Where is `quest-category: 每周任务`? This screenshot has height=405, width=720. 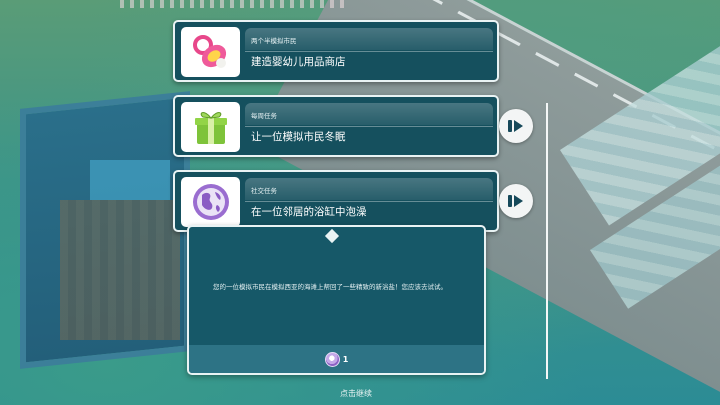
quest-category: 每周任务 is located at coordinates (264, 116).